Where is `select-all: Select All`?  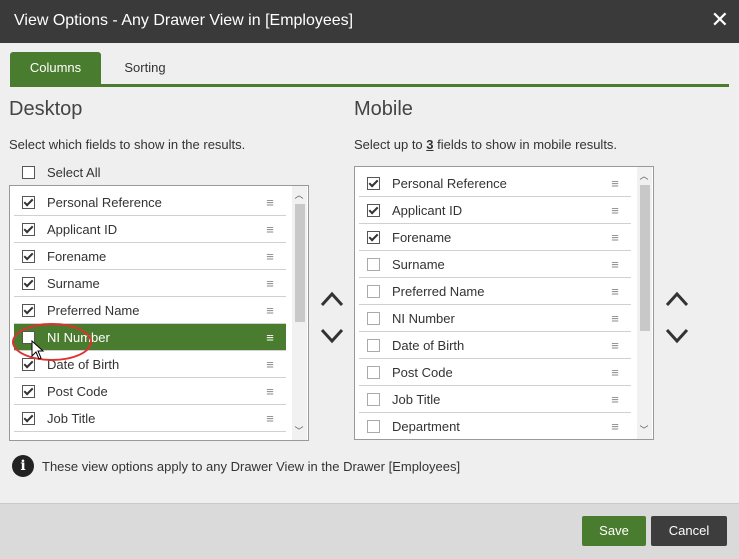 select-all: Select All is located at coordinates (61, 172).